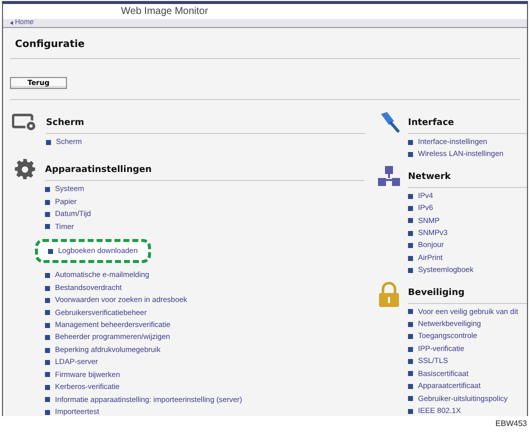  Describe the element at coordinates (25, 170) in the screenshot. I see `gear-icon` at that location.